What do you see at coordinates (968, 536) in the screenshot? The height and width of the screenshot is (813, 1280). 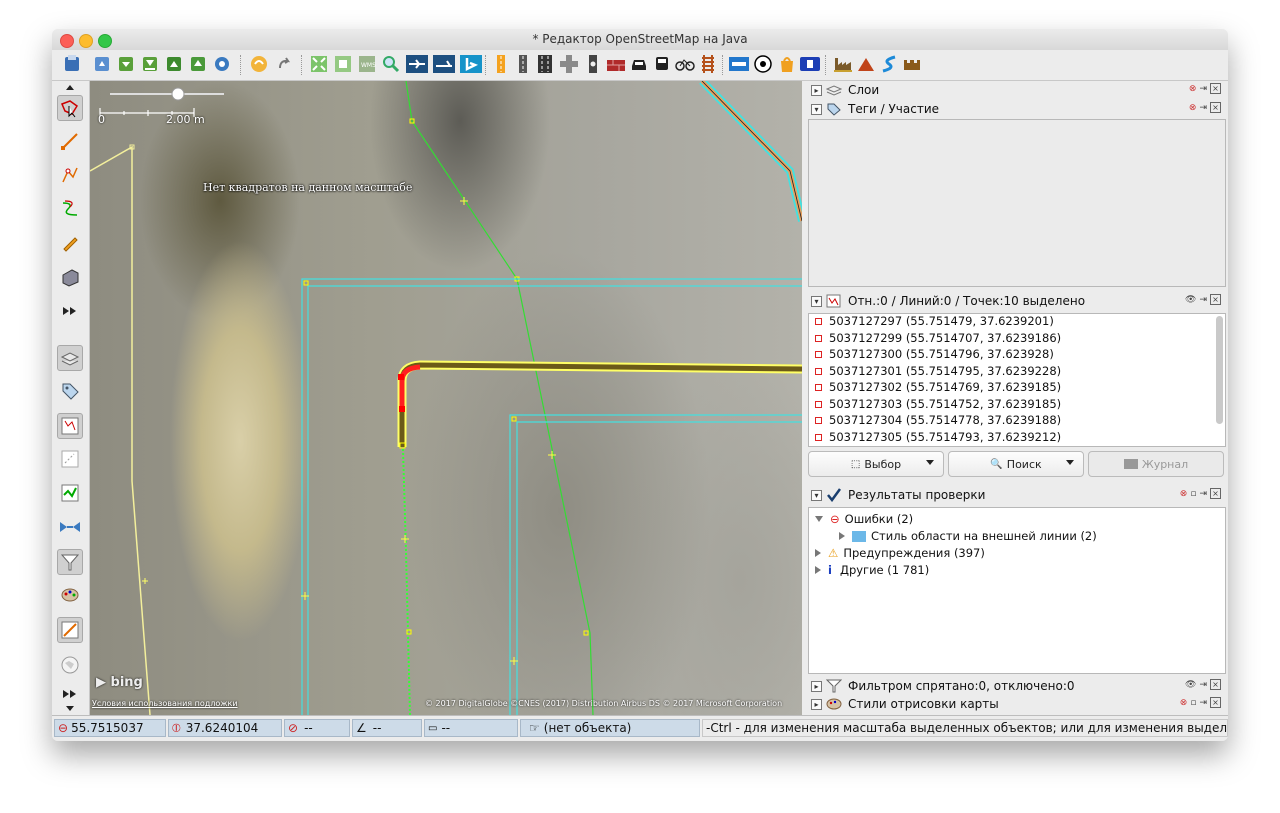 I see `tree-node-error-child: Стиль области на внешней линии (2)` at bounding box center [968, 536].